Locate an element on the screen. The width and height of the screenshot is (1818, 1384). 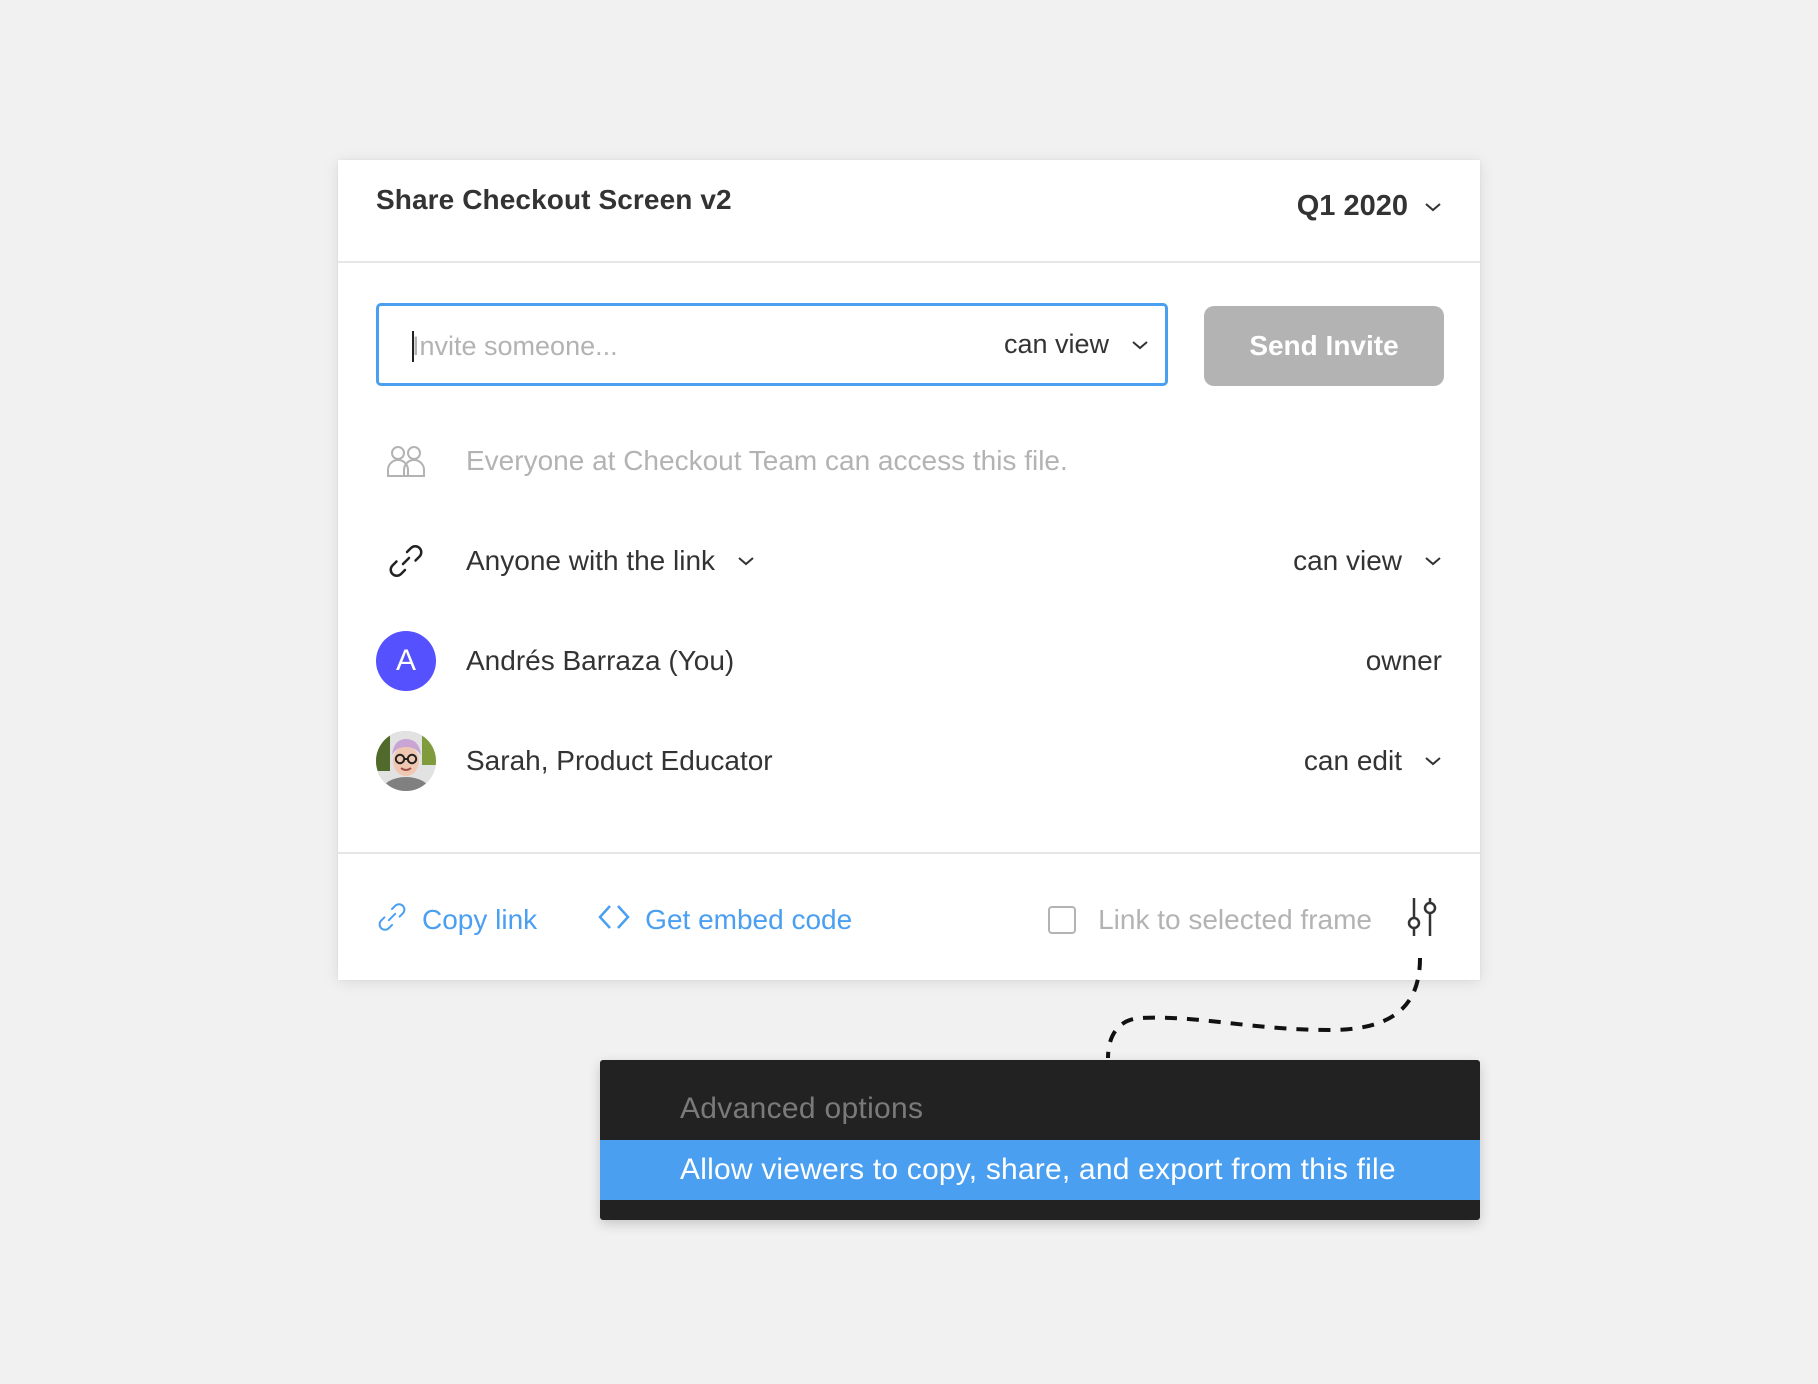
invite-permission-dropdown: can view is located at coordinates (1076, 344).